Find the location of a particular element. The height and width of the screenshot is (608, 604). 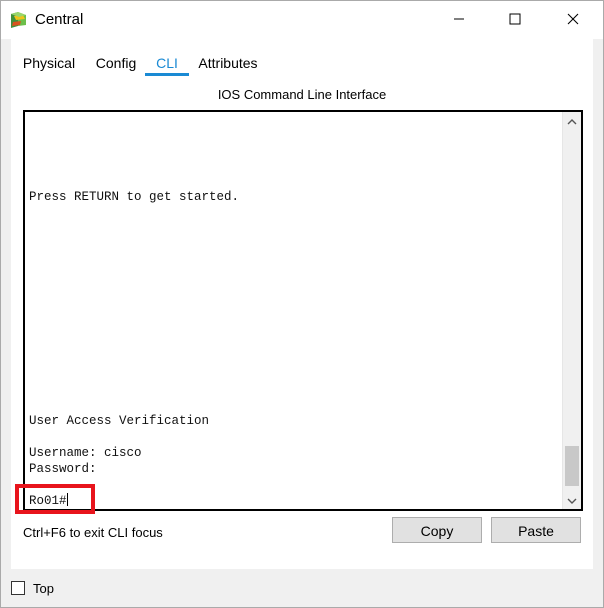

top-checkbox-label: Top is located at coordinates (43, 588).